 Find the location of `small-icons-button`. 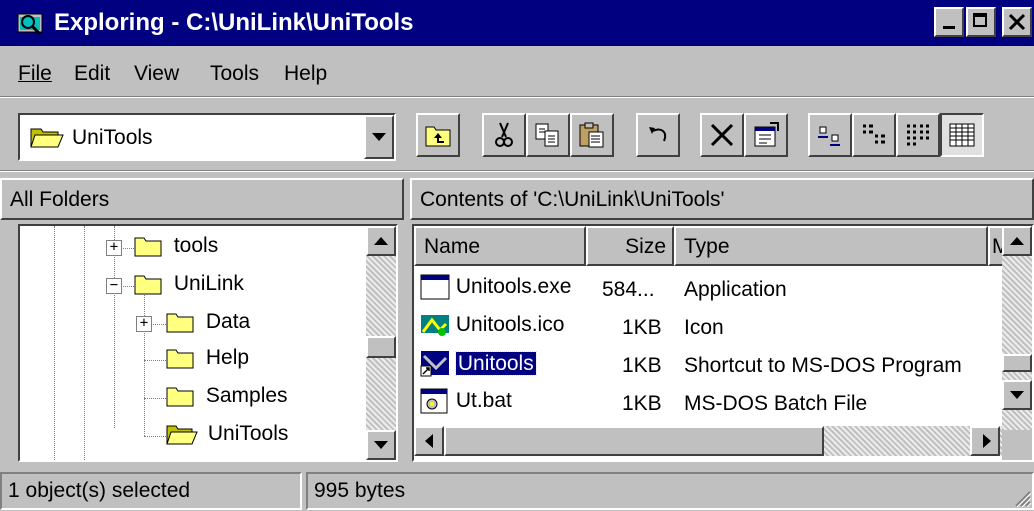

small-icons-button is located at coordinates (874, 135).